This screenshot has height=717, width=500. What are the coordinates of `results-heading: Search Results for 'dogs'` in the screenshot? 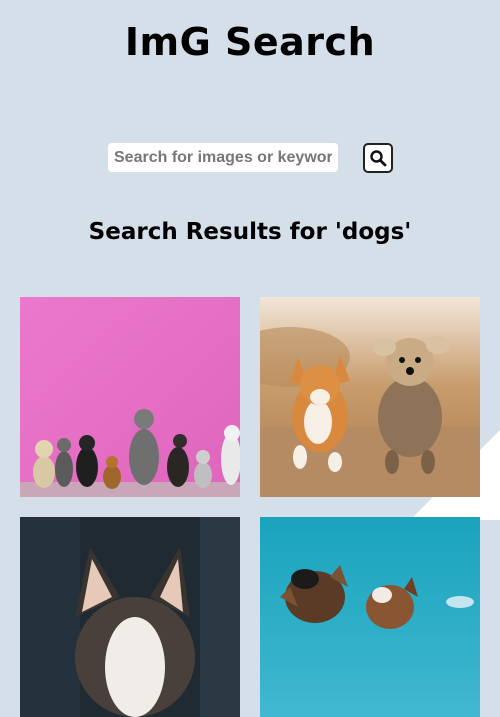 It's located at (250, 232).